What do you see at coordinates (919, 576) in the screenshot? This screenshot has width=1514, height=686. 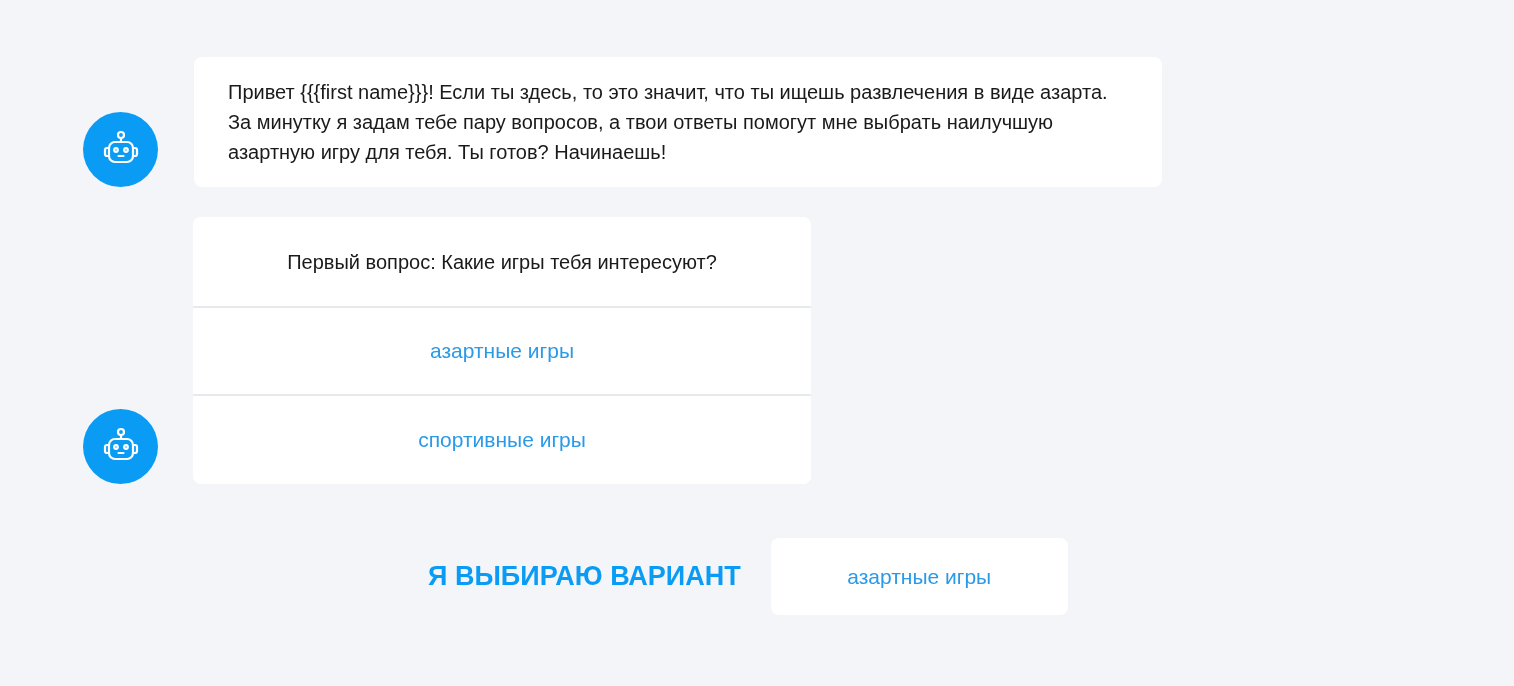 I see `chosen-answer: азартные игры` at bounding box center [919, 576].